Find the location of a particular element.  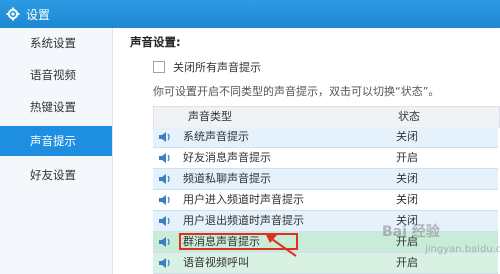

sidebar-item-hotkeys: 热键设置 is located at coordinates (56, 107).